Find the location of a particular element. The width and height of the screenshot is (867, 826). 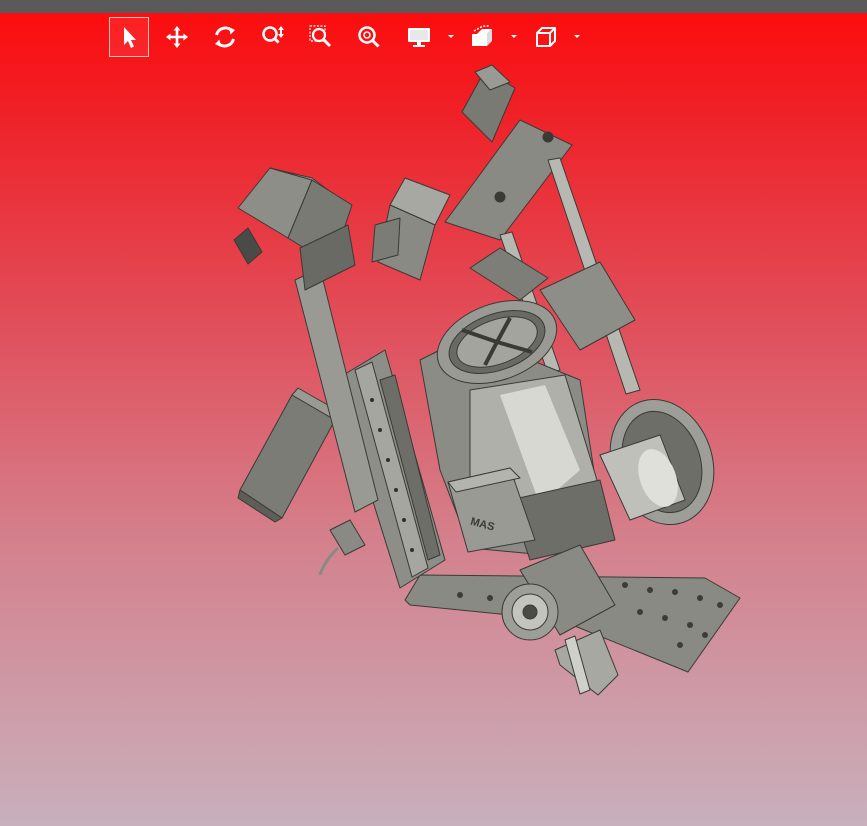

zoom-window-icon is located at coordinates (320, 36).